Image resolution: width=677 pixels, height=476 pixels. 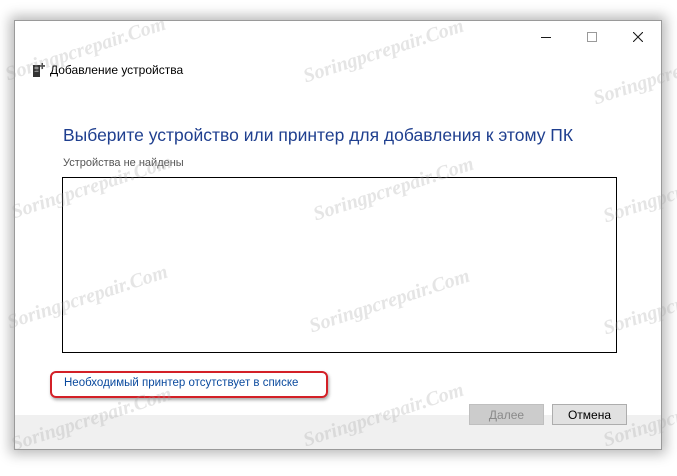 I want to click on minimize-button, so click(x=546, y=37).